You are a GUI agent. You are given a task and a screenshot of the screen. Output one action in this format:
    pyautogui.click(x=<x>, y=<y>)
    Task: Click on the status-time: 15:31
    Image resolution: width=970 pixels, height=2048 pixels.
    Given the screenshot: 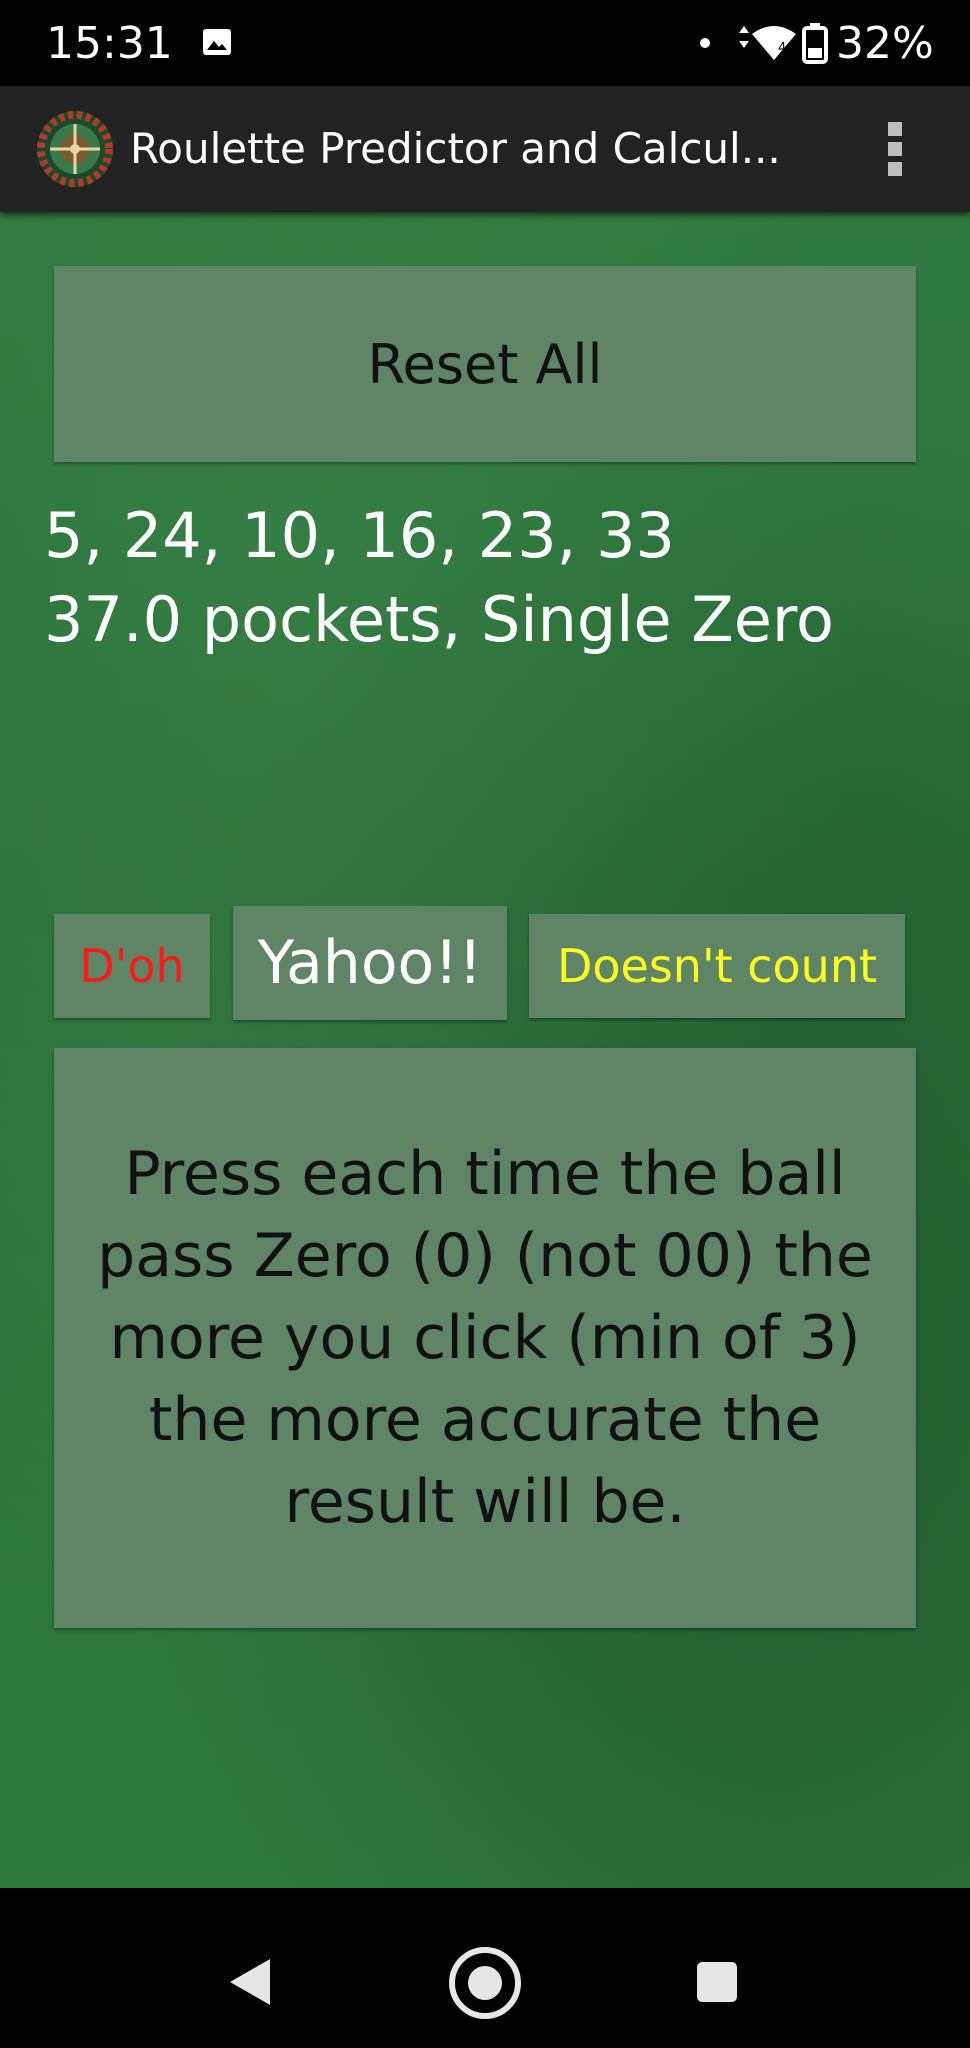 What is the action you would take?
    pyautogui.click(x=109, y=43)
    